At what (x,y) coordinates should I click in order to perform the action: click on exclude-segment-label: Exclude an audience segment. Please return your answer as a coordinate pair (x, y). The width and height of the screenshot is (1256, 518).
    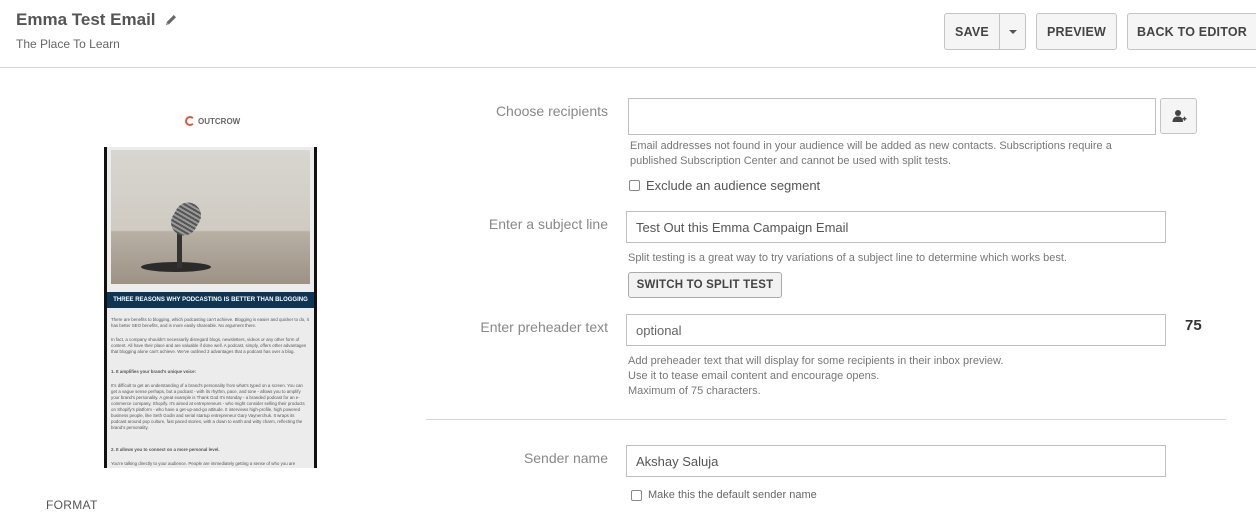
    Looking at the image, I should click on (733, 185).